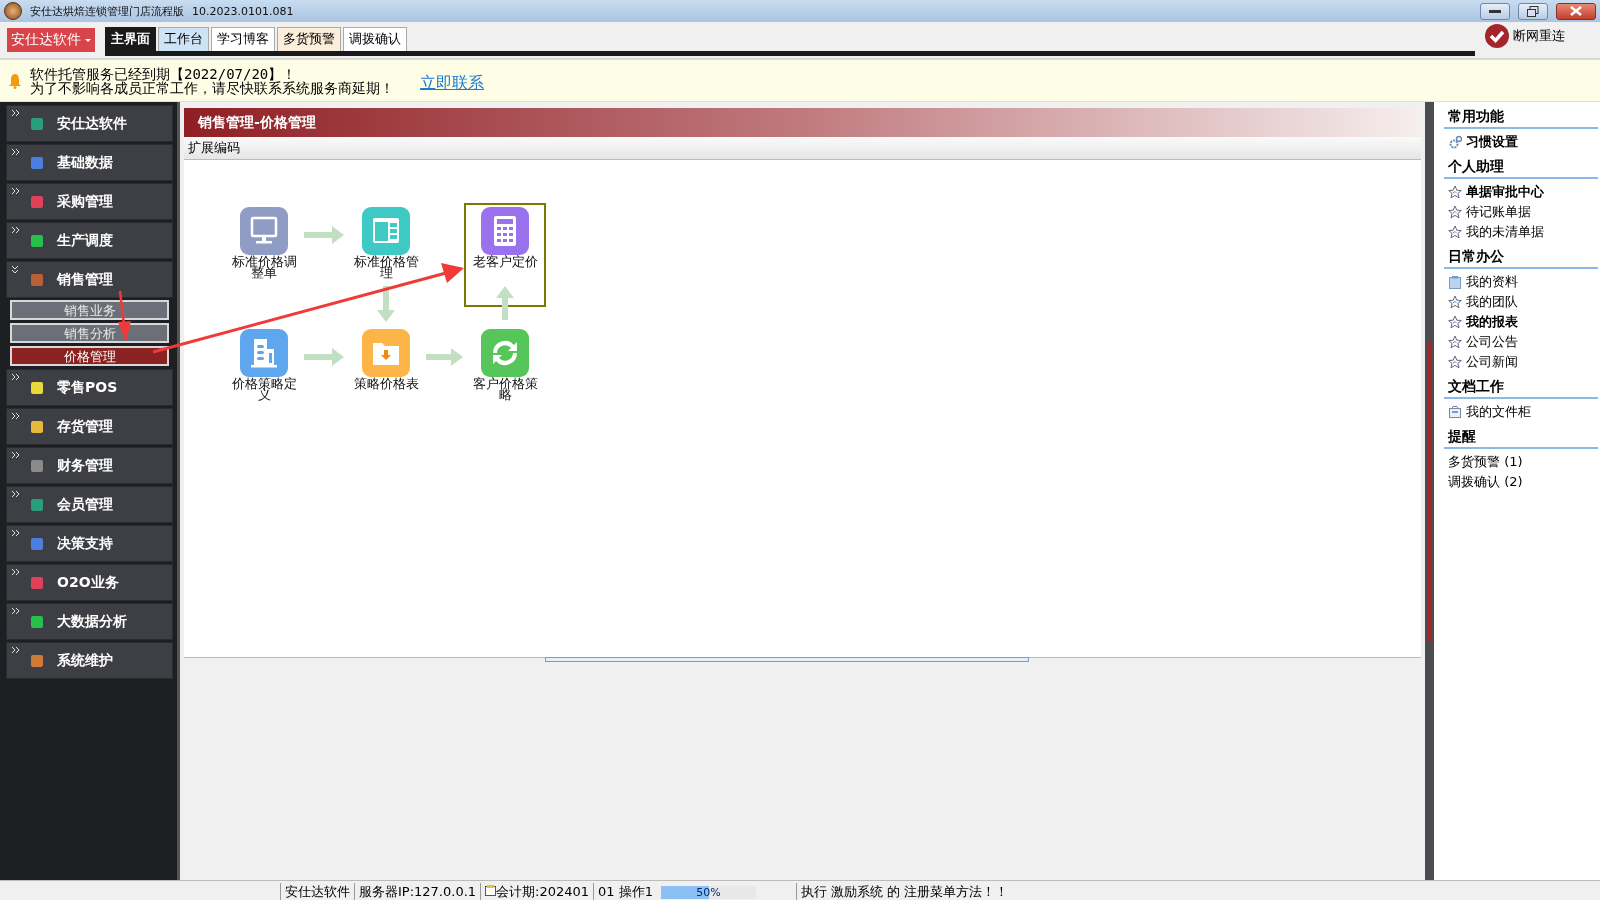  Describe the element at coordinates (1521, 437) in the screenshot. I see `section-heading: 提醒` at that location.